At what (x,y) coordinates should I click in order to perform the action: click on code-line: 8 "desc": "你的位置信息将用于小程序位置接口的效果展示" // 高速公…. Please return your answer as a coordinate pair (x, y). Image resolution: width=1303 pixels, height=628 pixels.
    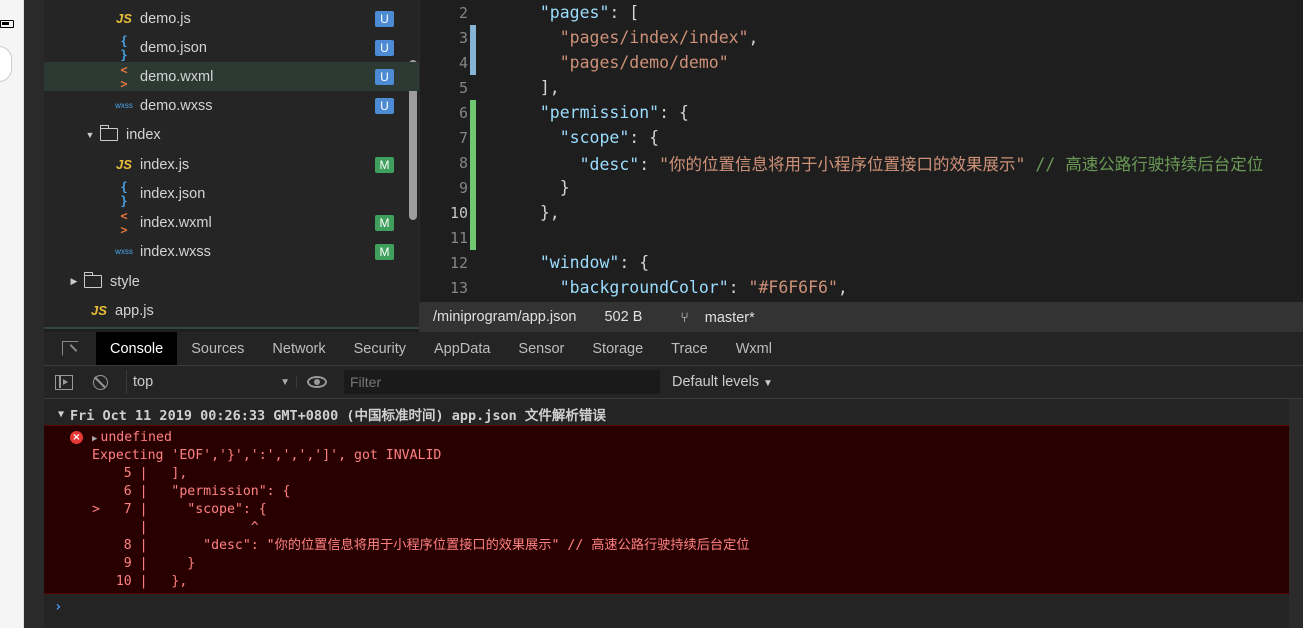
    Looking at the image, I should click on (861, 162).